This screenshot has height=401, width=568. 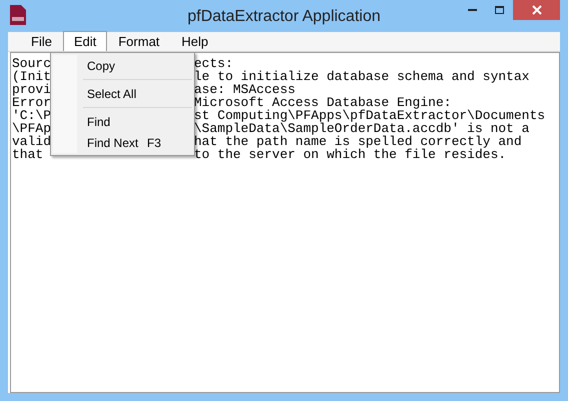 I want to click on text-line: Sourc, so click(x=32, y=63).